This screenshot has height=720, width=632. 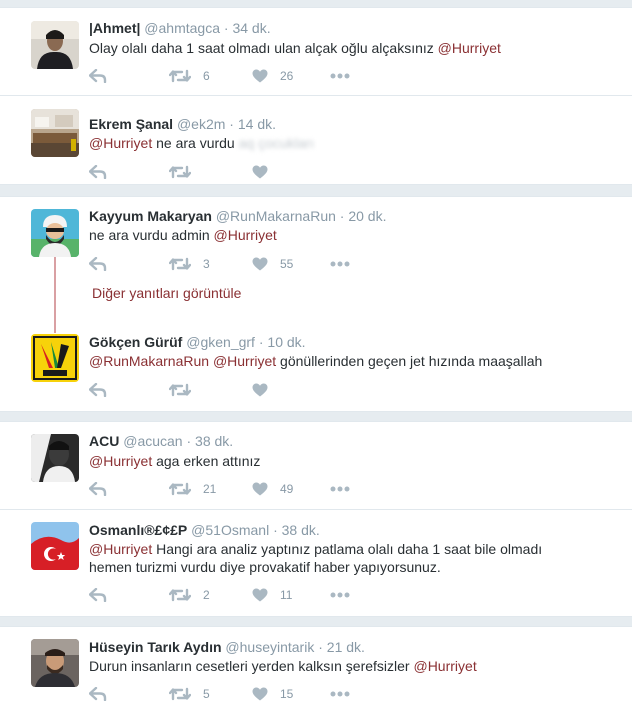 I want to click on retweet-button: 21, so click(x=192, y=489).